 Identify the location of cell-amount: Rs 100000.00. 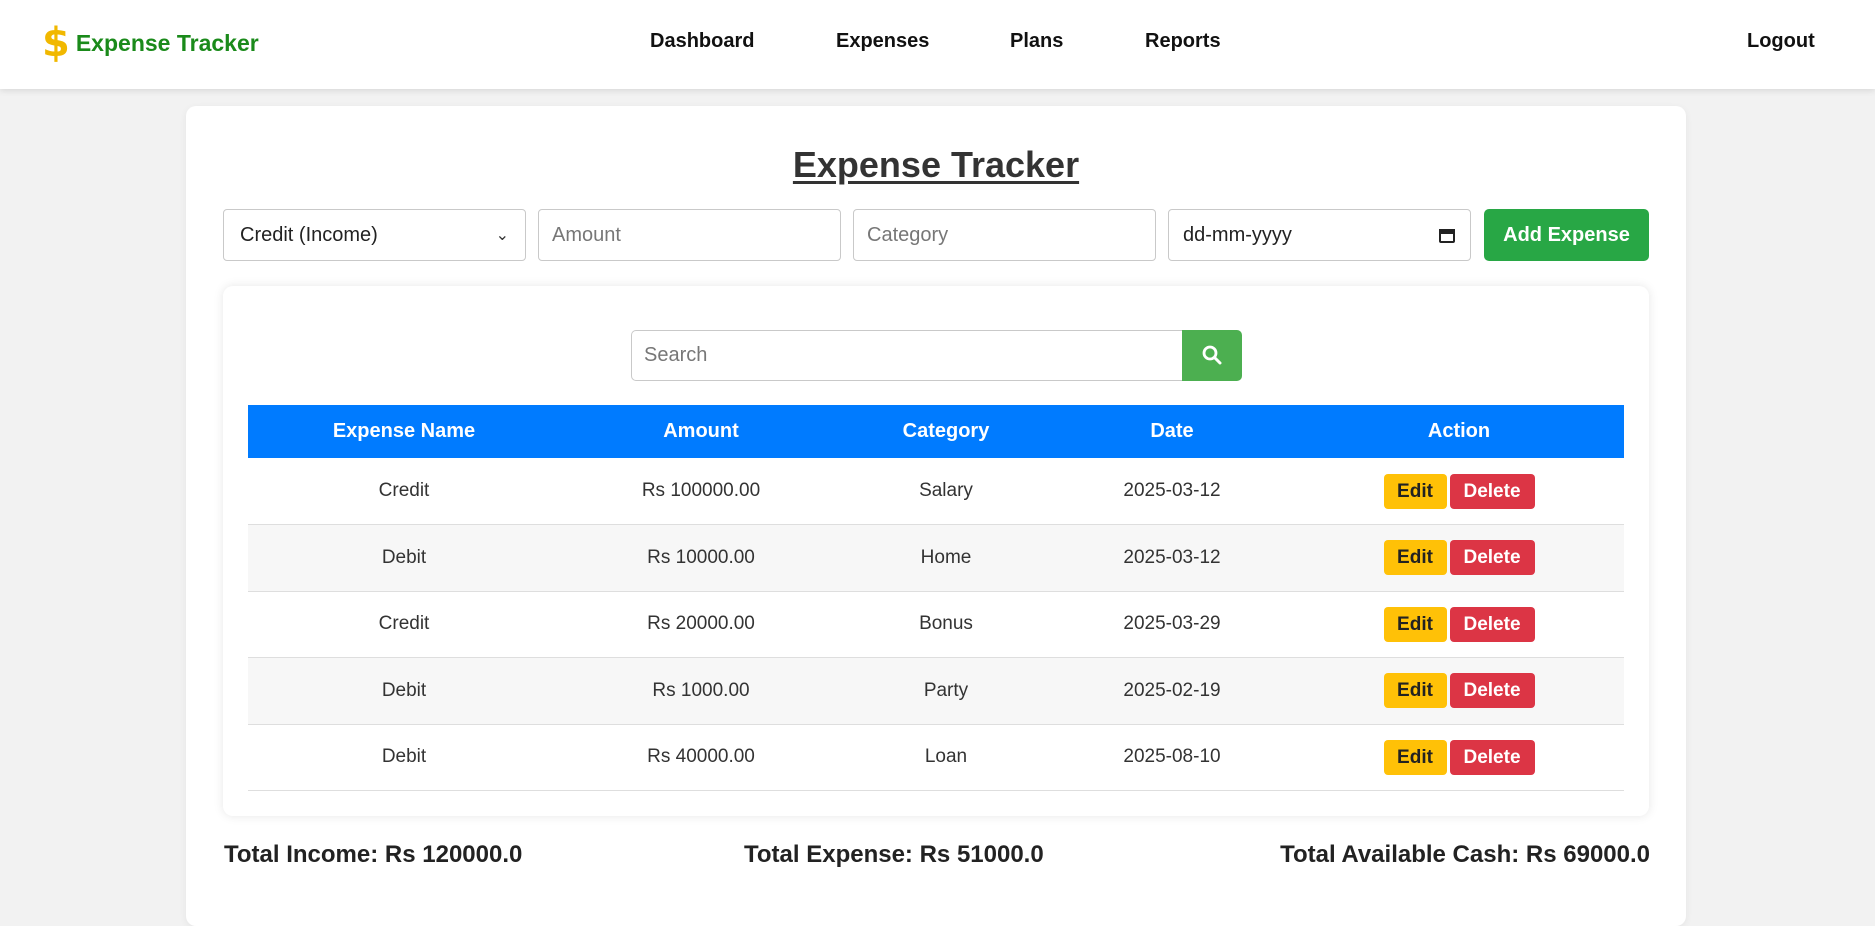
(701, 491).